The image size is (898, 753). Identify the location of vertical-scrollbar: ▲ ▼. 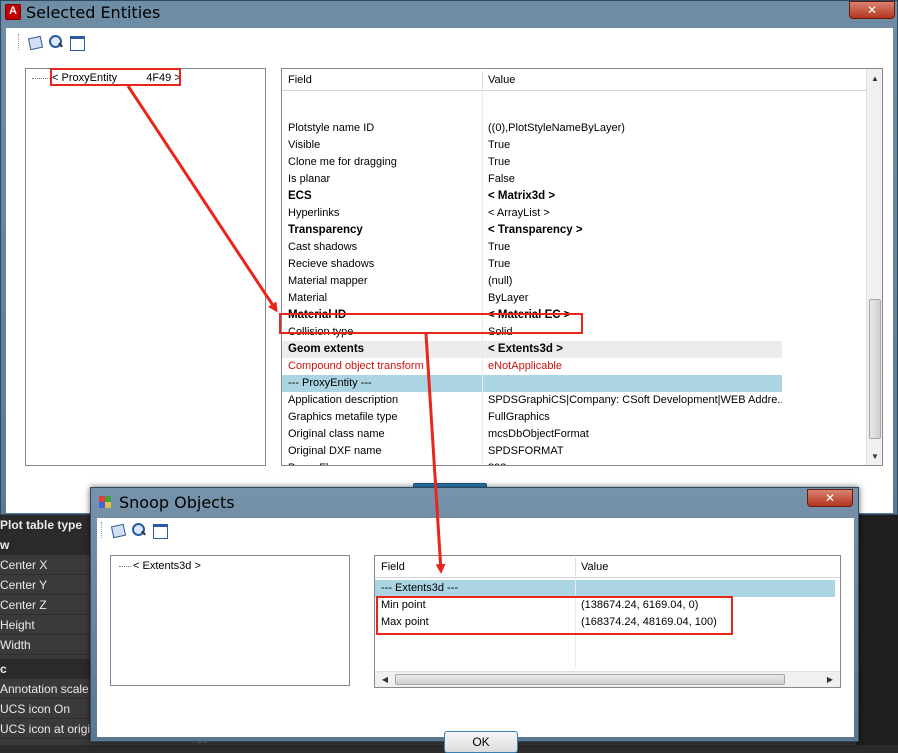
(874, 267).